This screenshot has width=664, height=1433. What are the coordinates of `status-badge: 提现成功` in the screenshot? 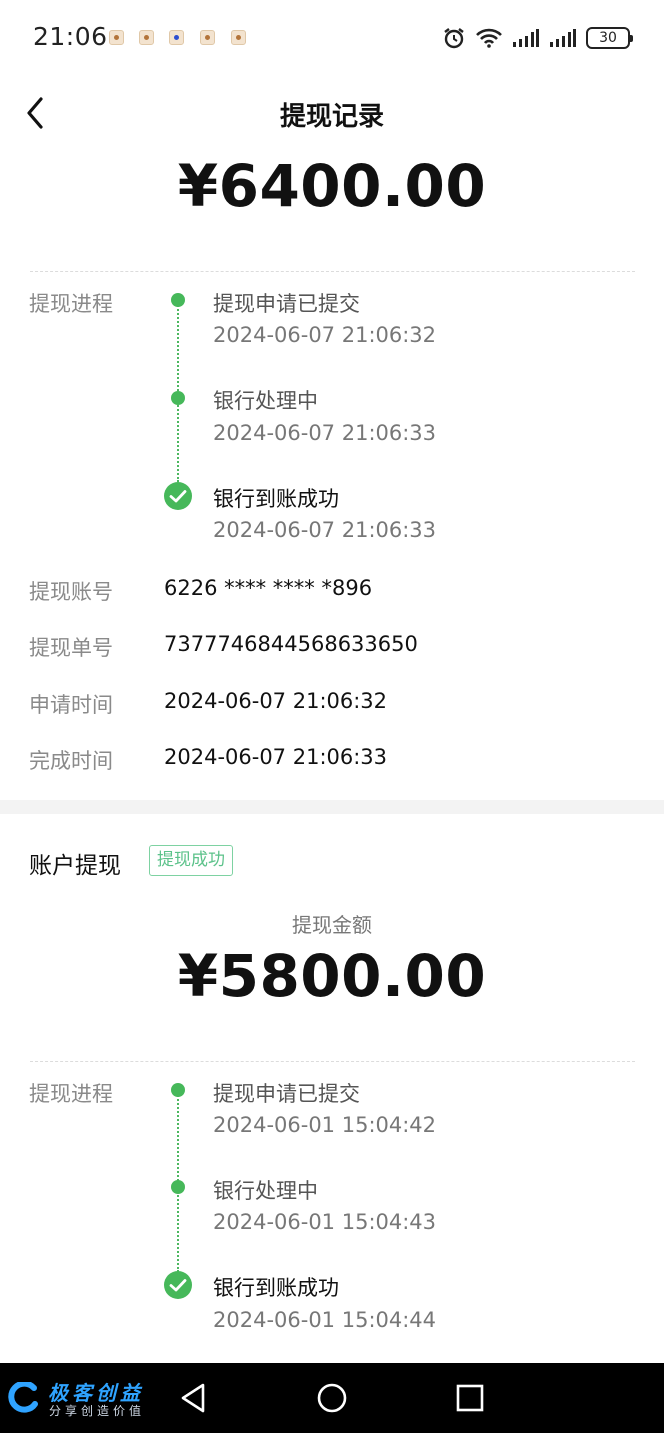 It's located at (191, 860).